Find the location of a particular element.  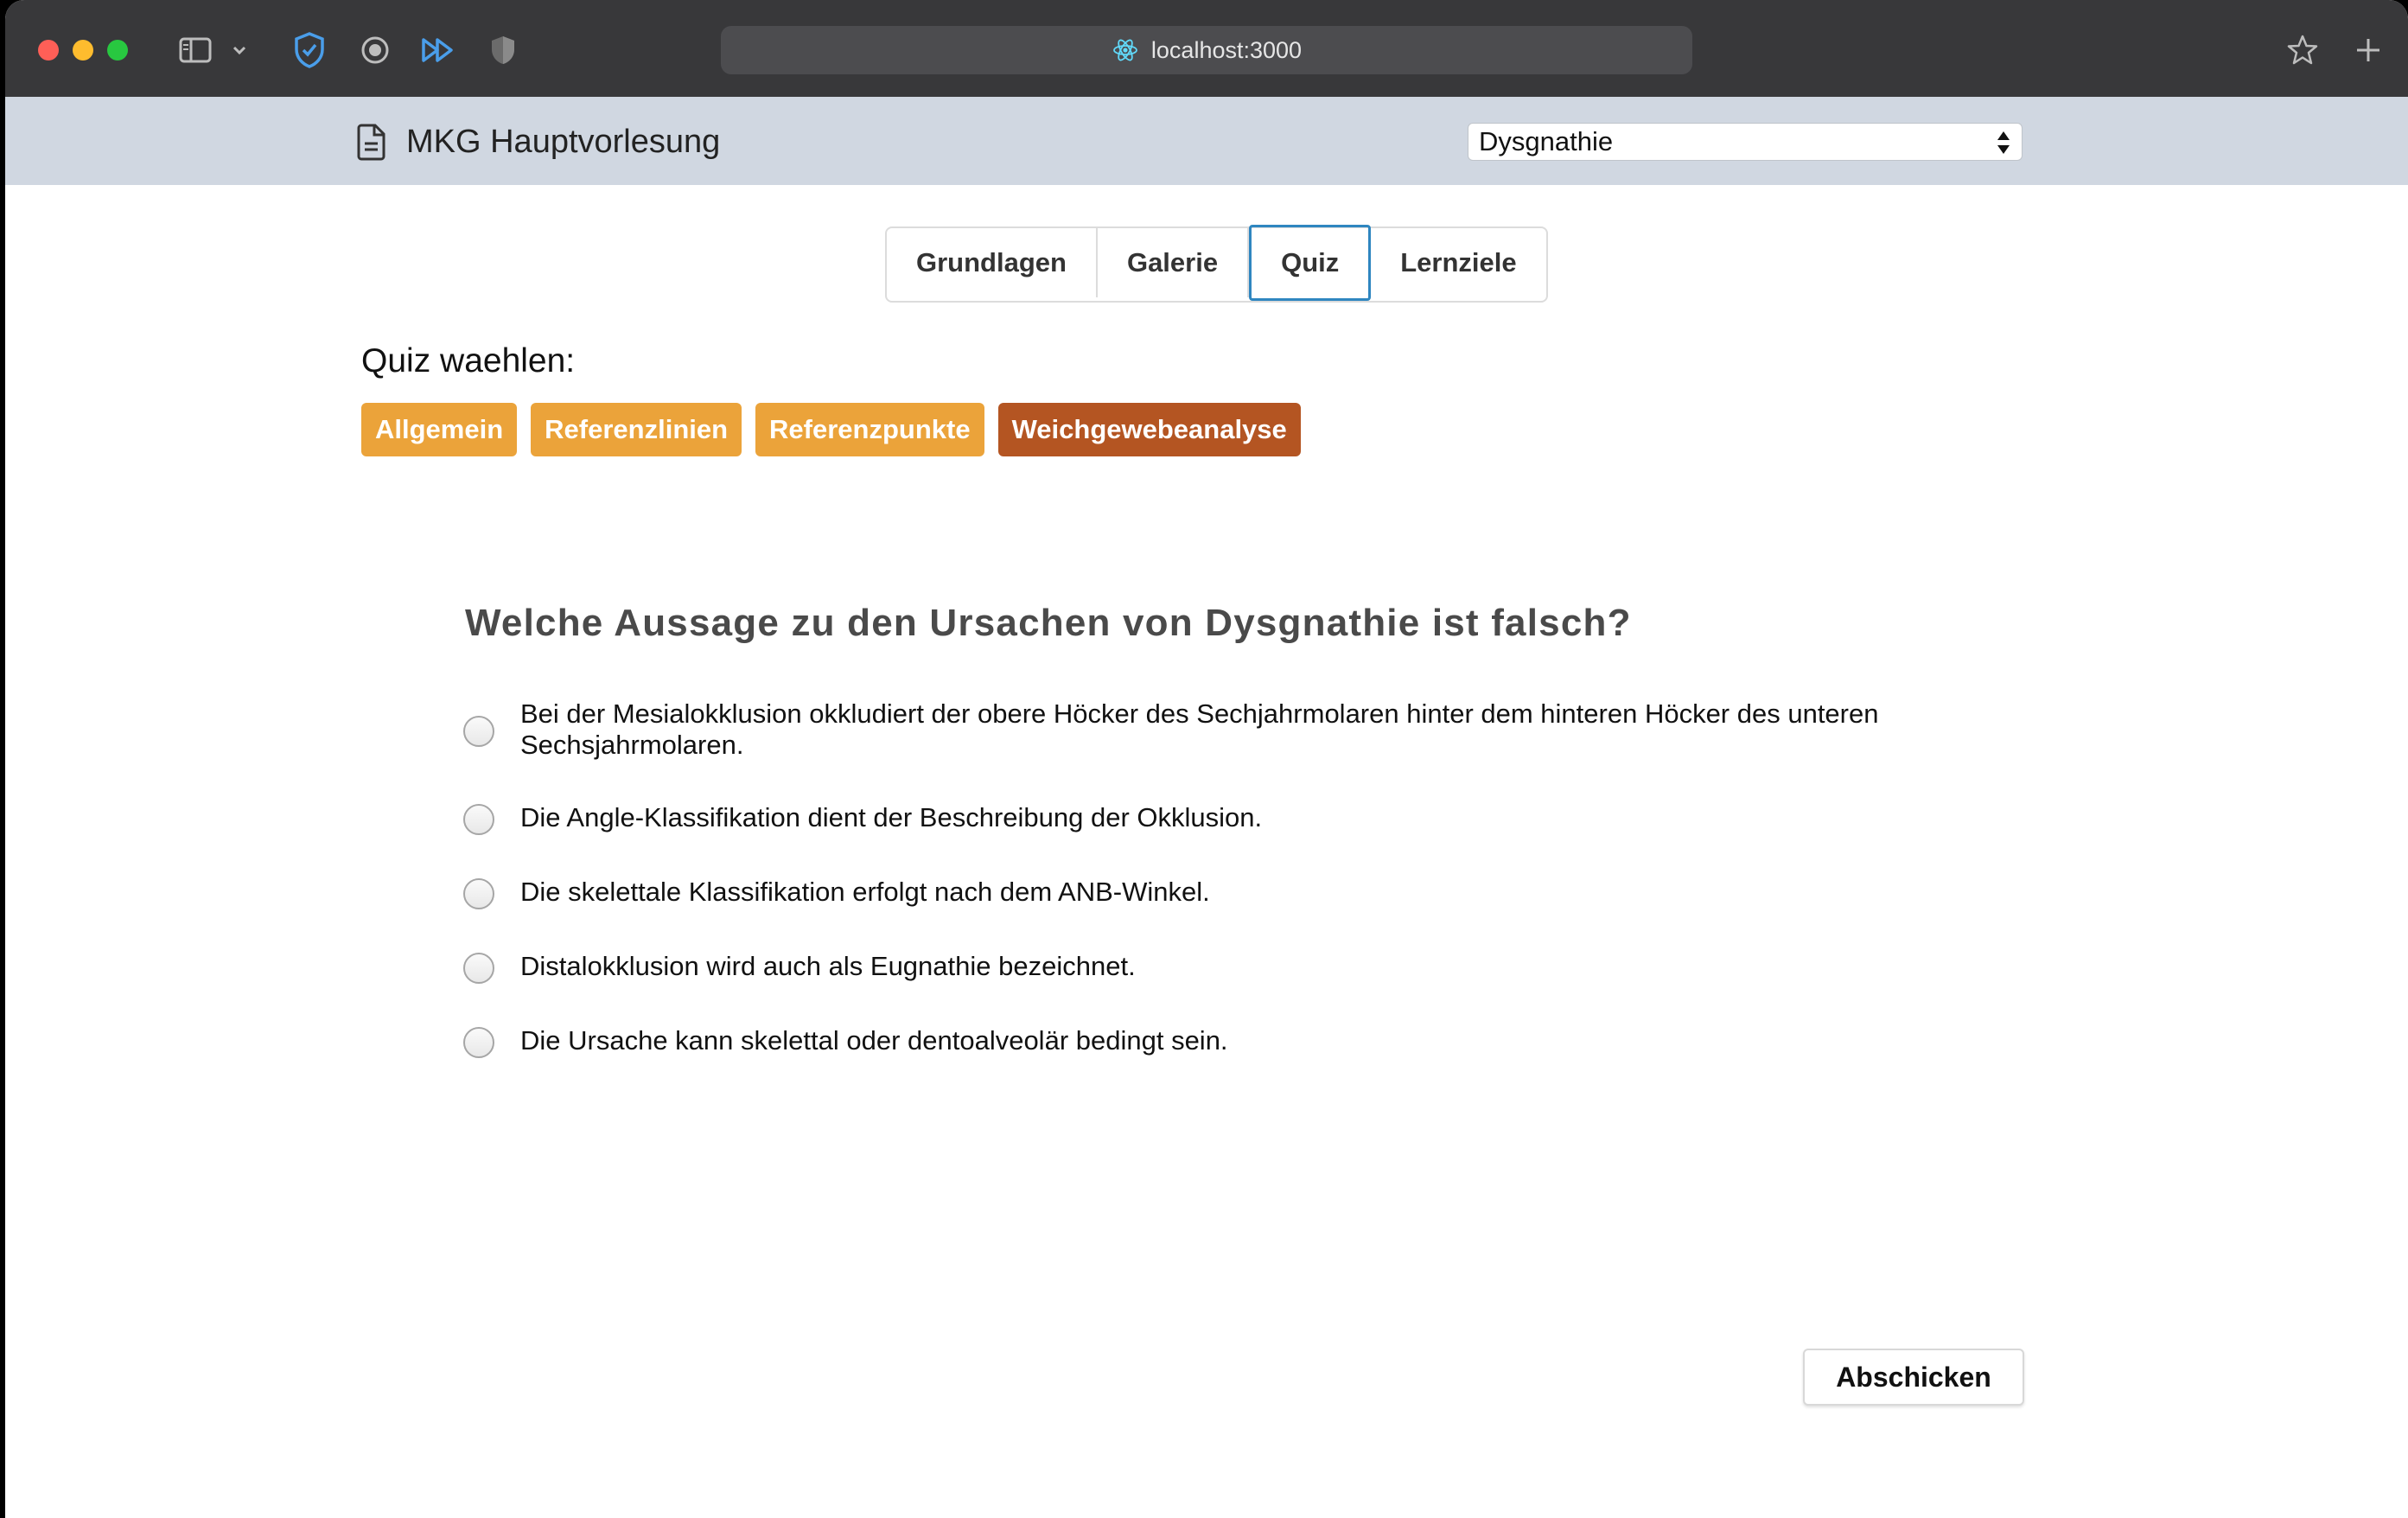

select-arrows-icon is located at coordinates (2003, 142).